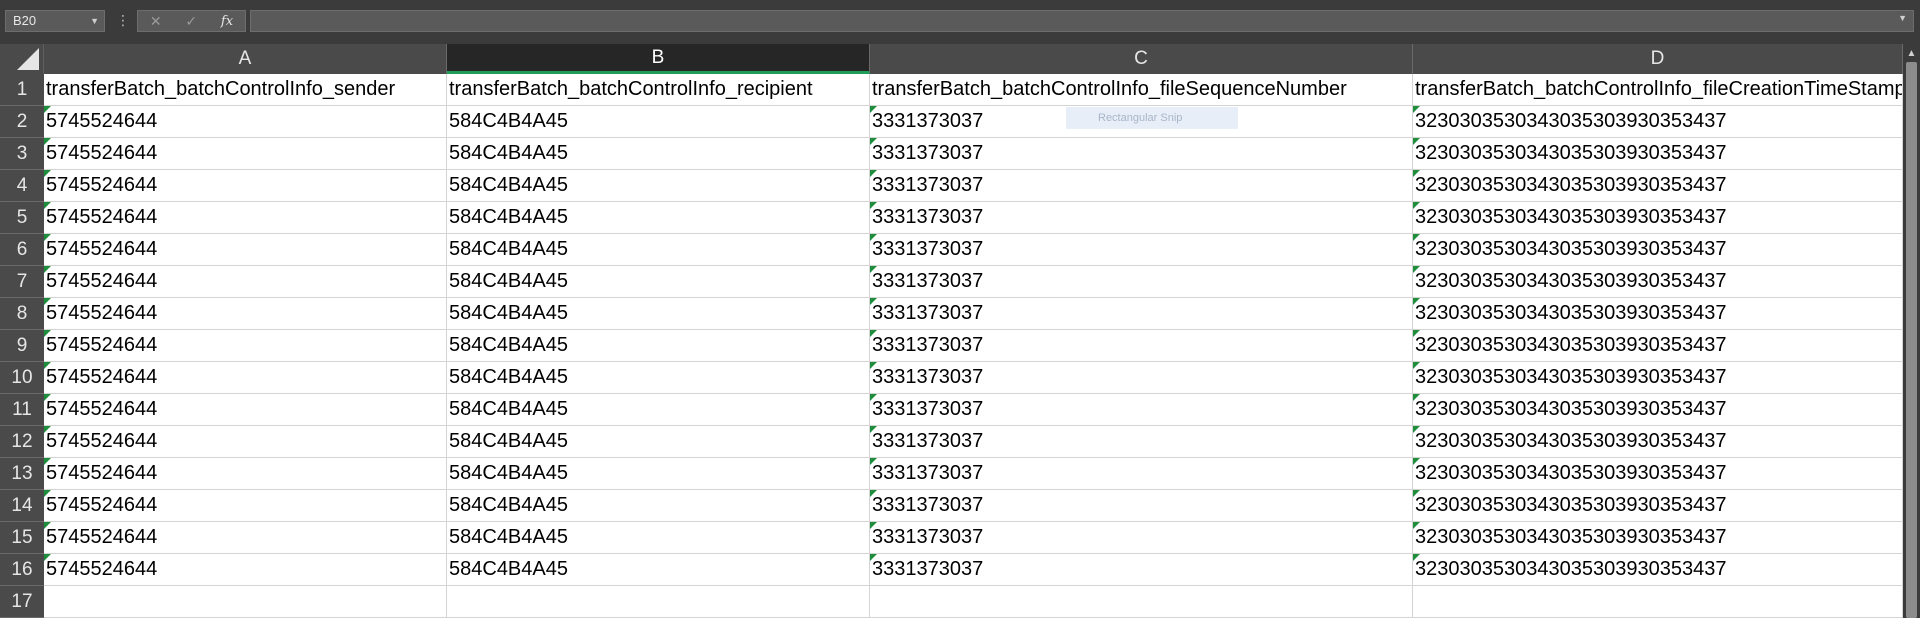 The width and height of the screenshot is (1920, 618). What do you see at coordinates (658, 90) in the screenshot?
I see `cell: transferBatch_batchControlInfo_recipient` at bounding box center [658, 90].